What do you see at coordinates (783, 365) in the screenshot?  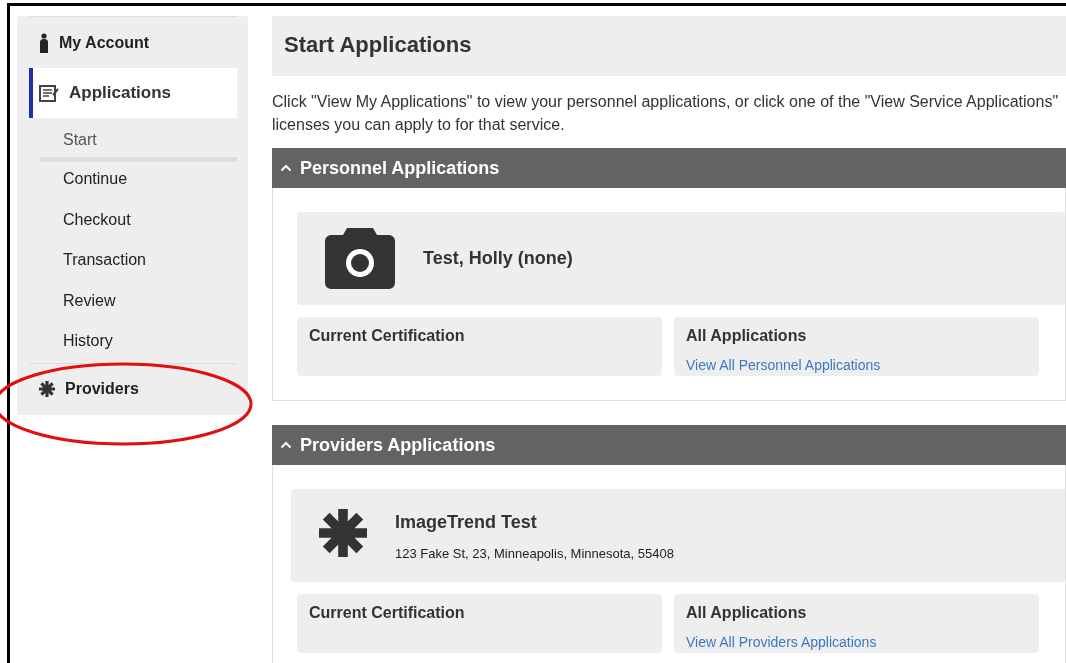 I see `view-all-link: View All Personnel Applications` at bounding box center [783, 365].